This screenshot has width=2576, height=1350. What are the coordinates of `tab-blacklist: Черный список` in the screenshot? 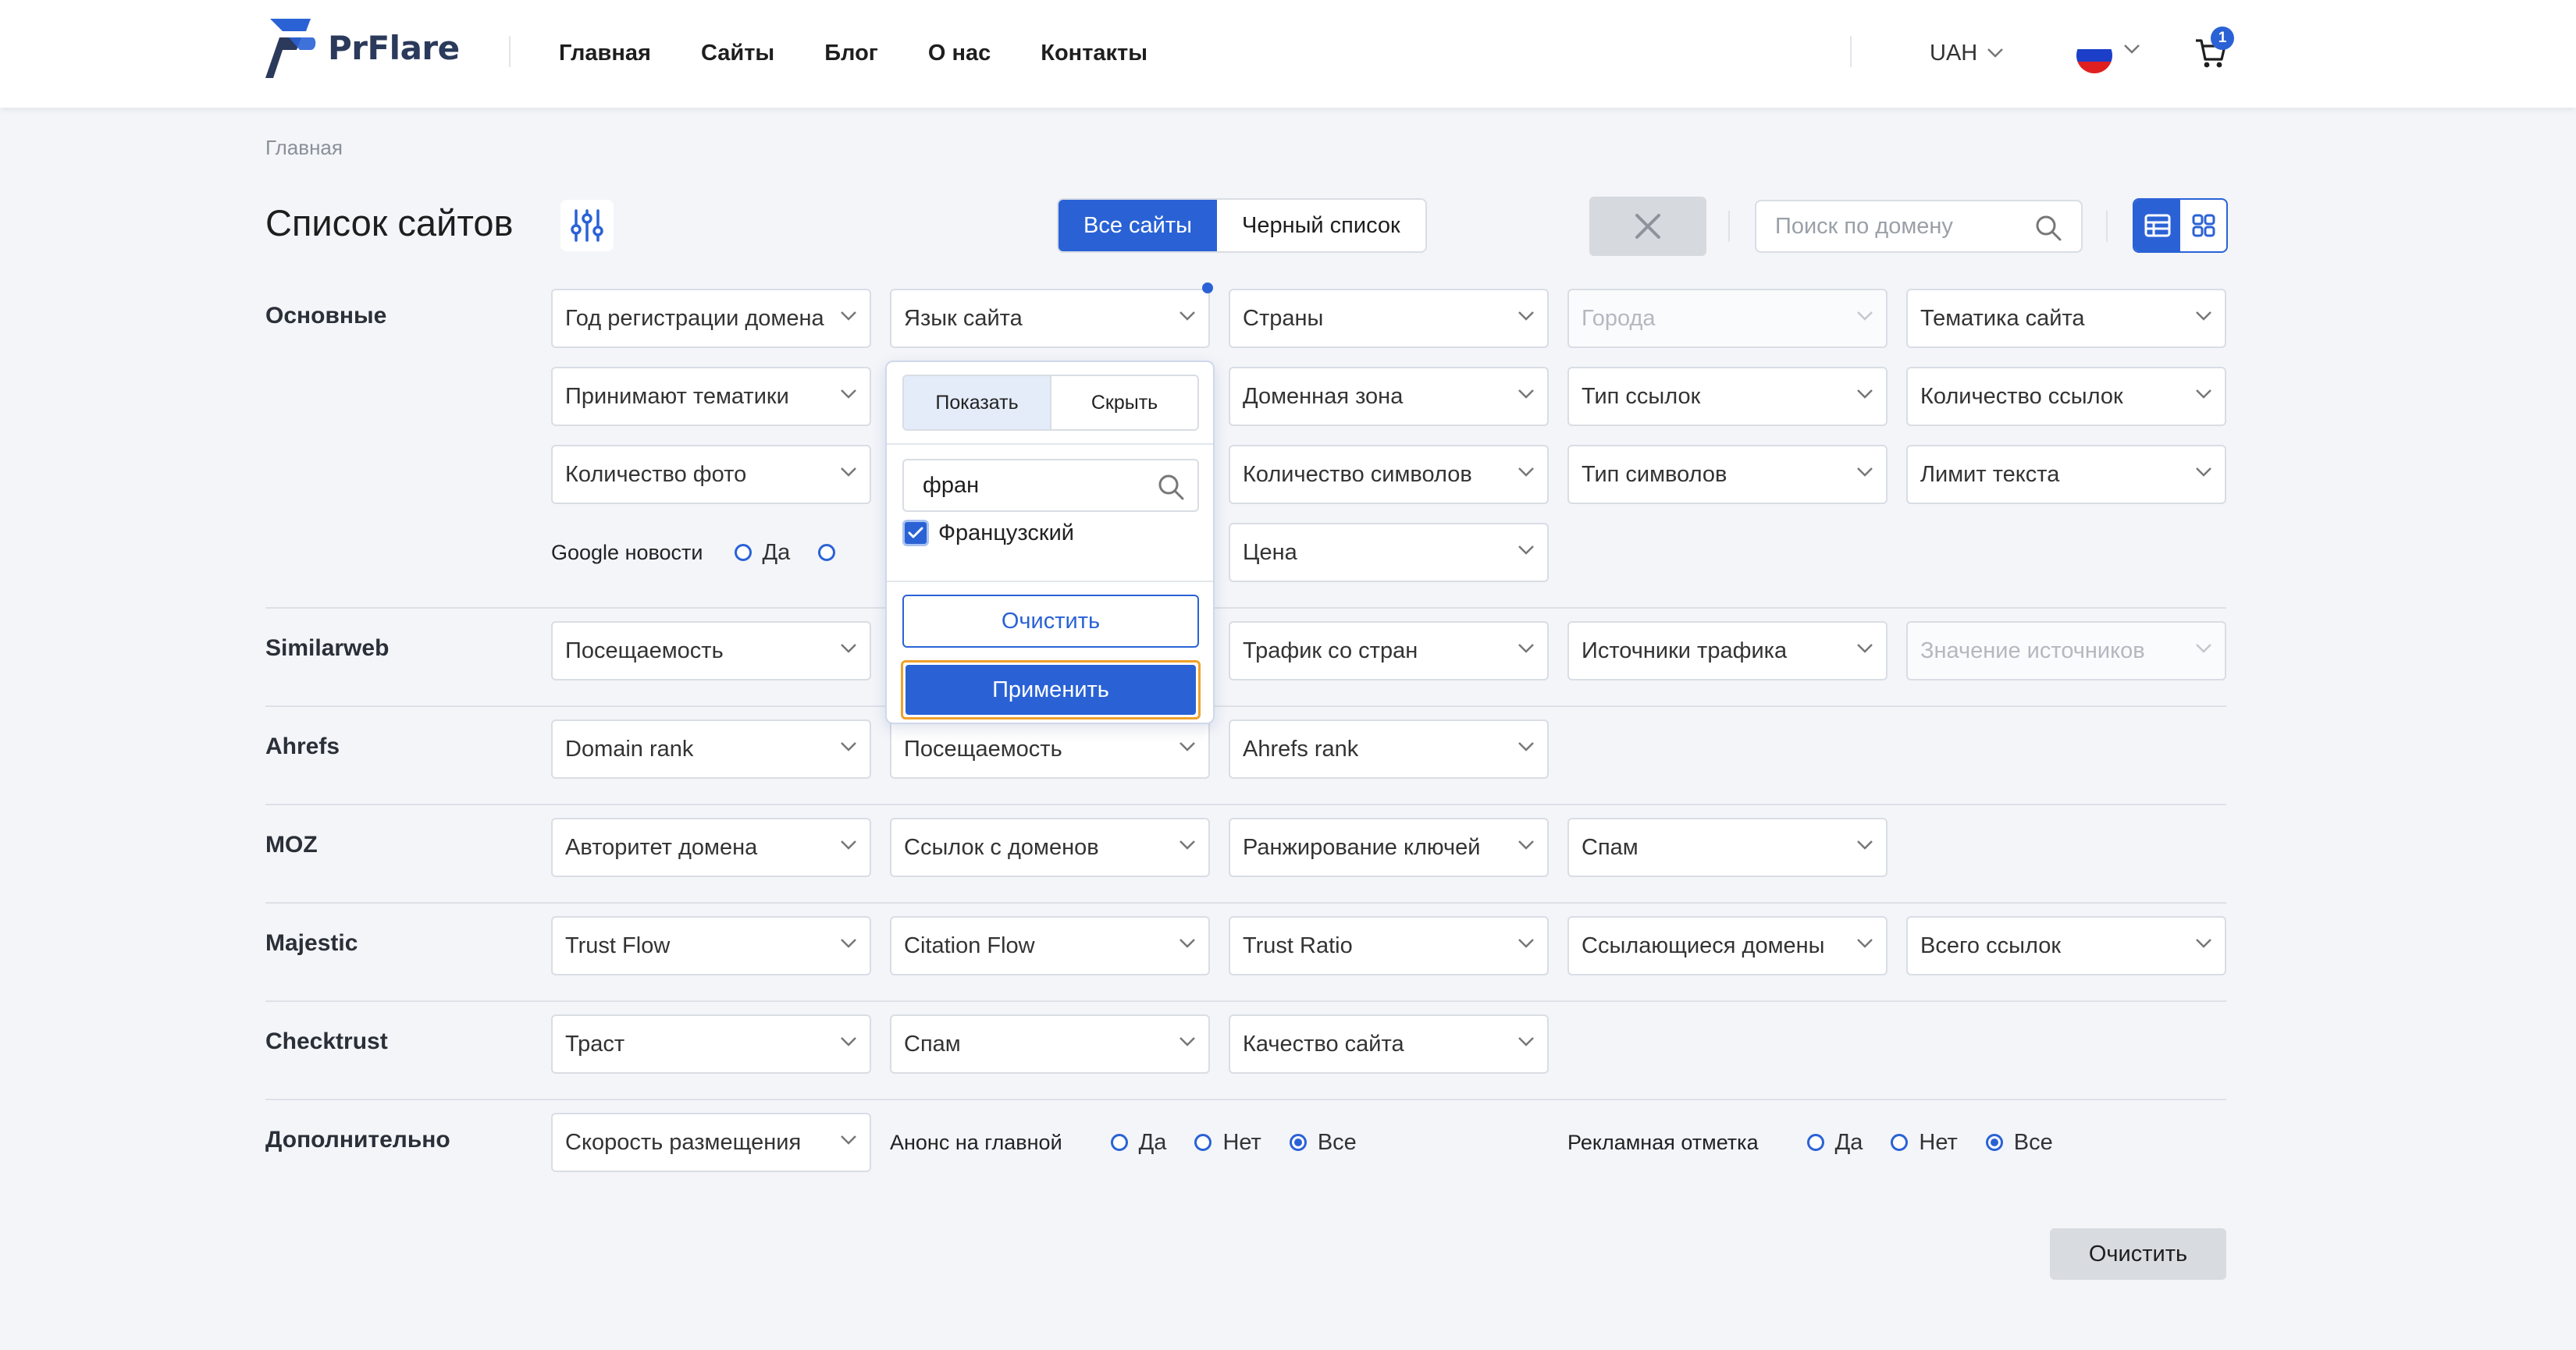 It's located at (1320, 225).